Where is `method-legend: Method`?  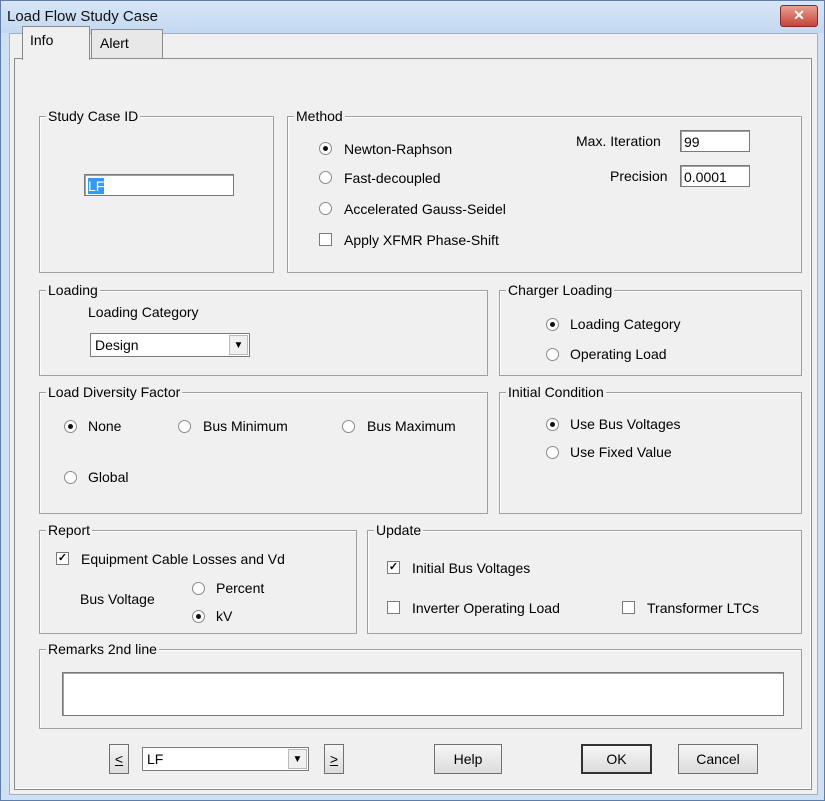
method-legend: Method is located at coordinates (319, 116).